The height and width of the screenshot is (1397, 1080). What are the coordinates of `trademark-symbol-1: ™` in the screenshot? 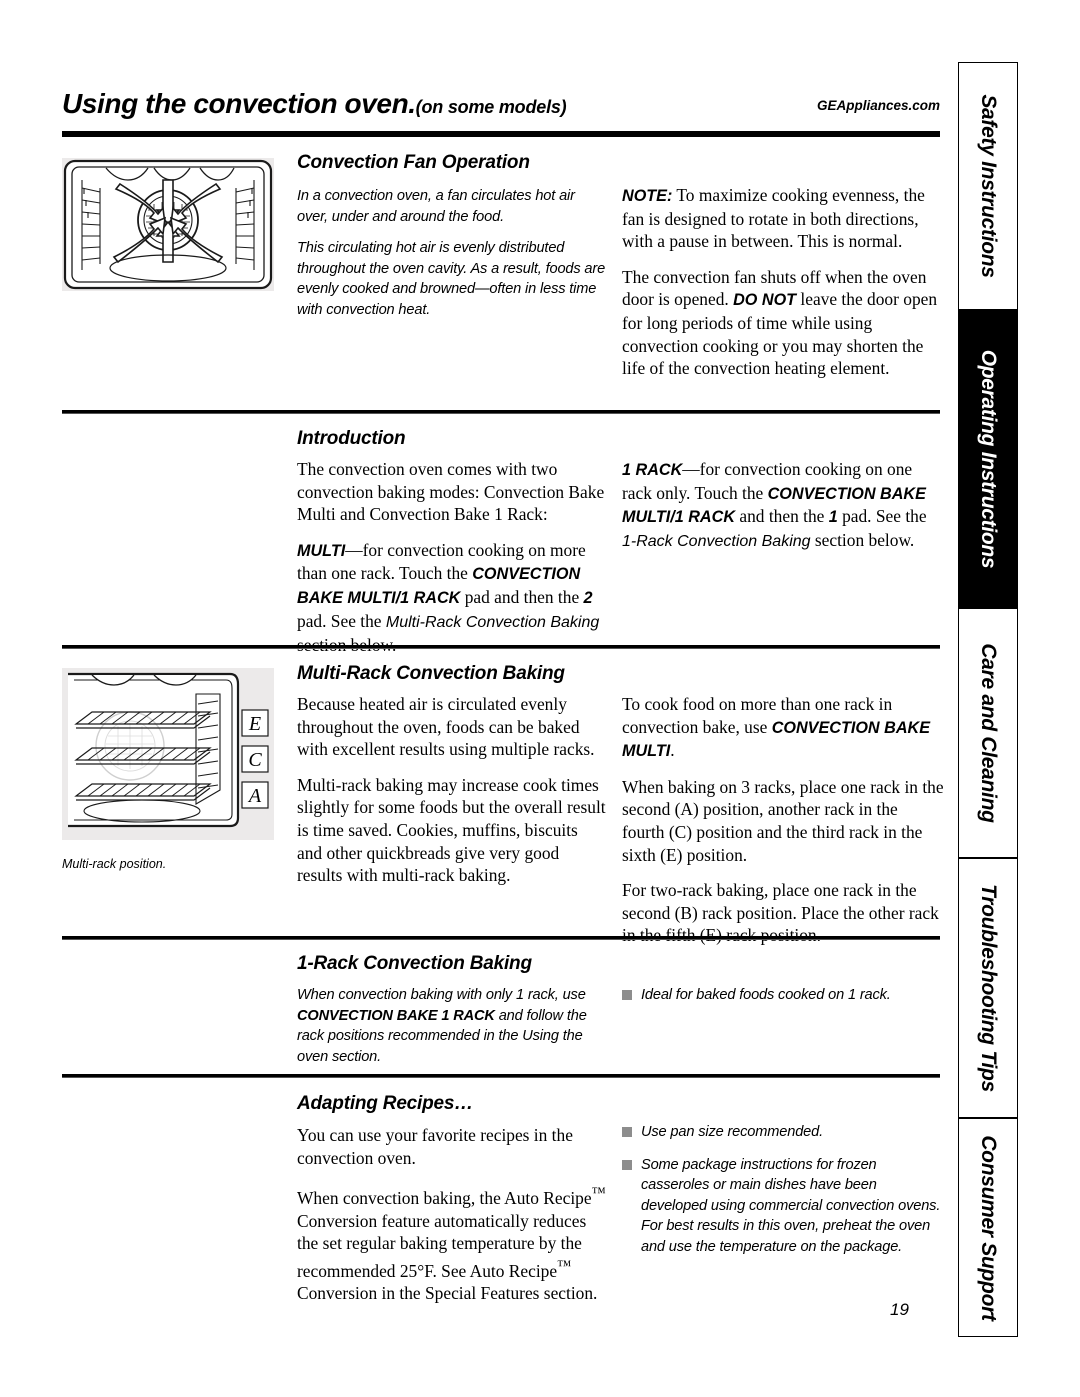 It's located at (598, 1193).